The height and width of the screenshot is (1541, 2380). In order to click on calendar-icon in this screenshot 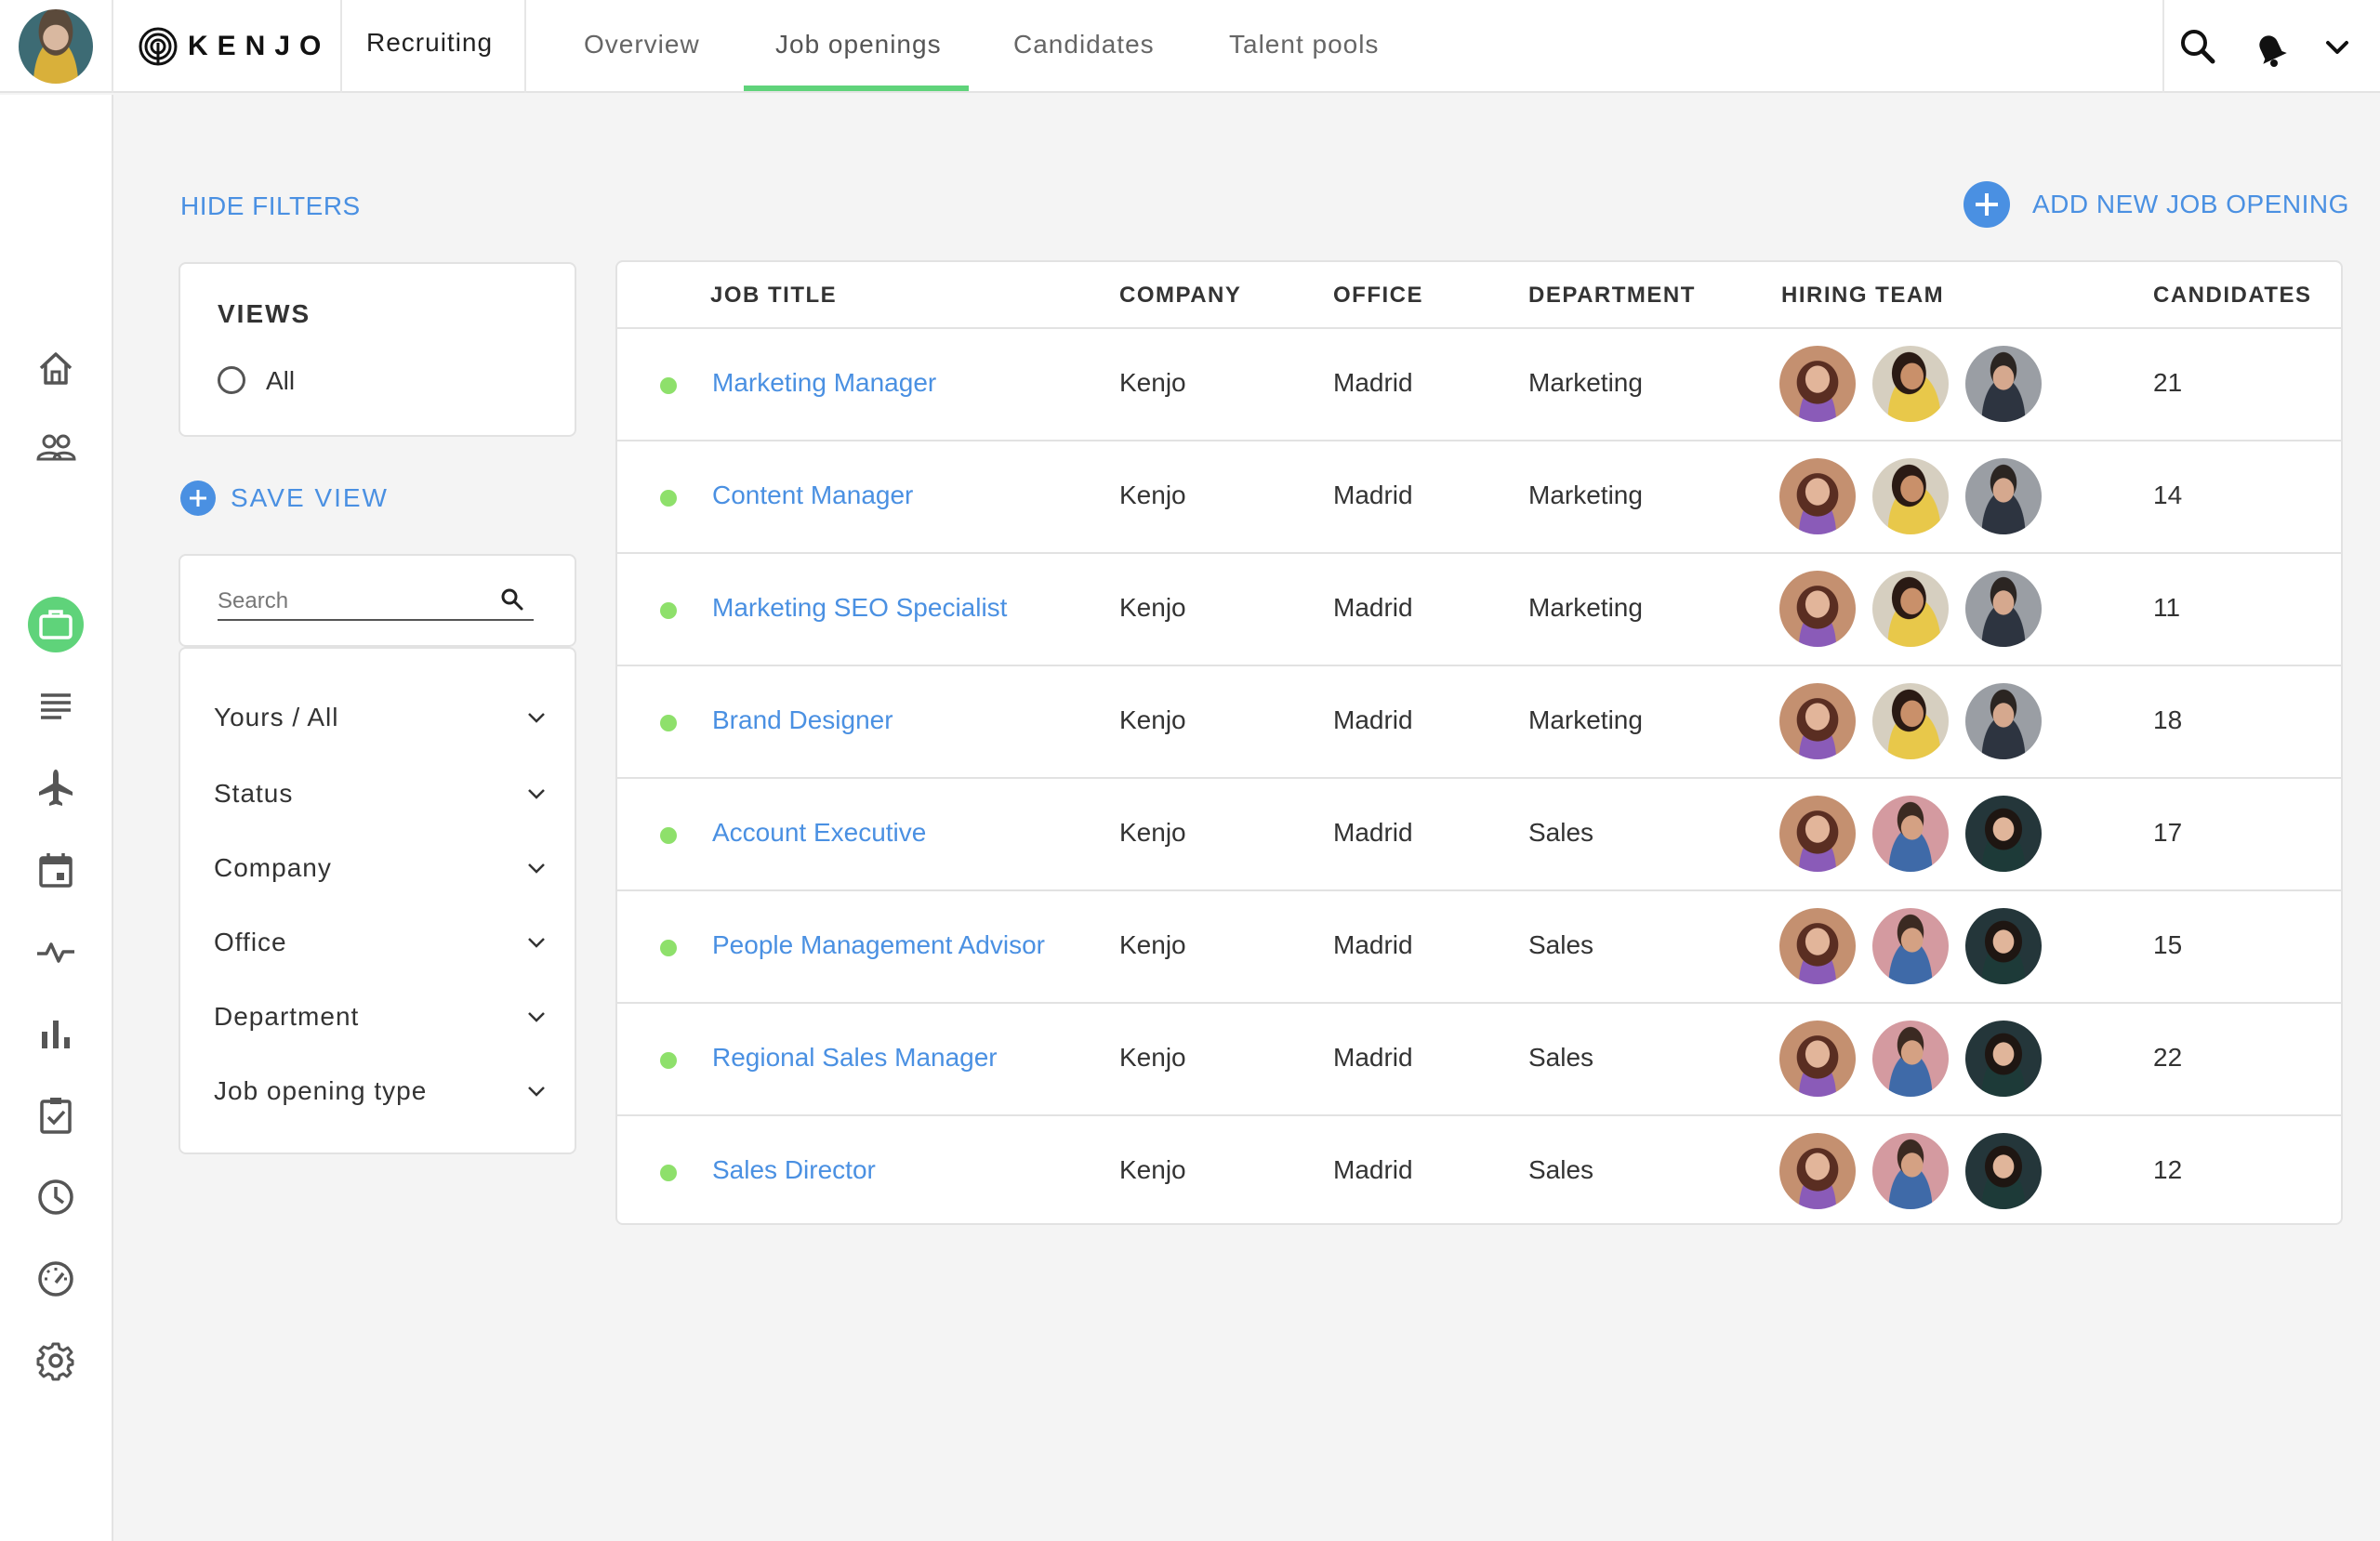, I will do `click(55, 870)`.